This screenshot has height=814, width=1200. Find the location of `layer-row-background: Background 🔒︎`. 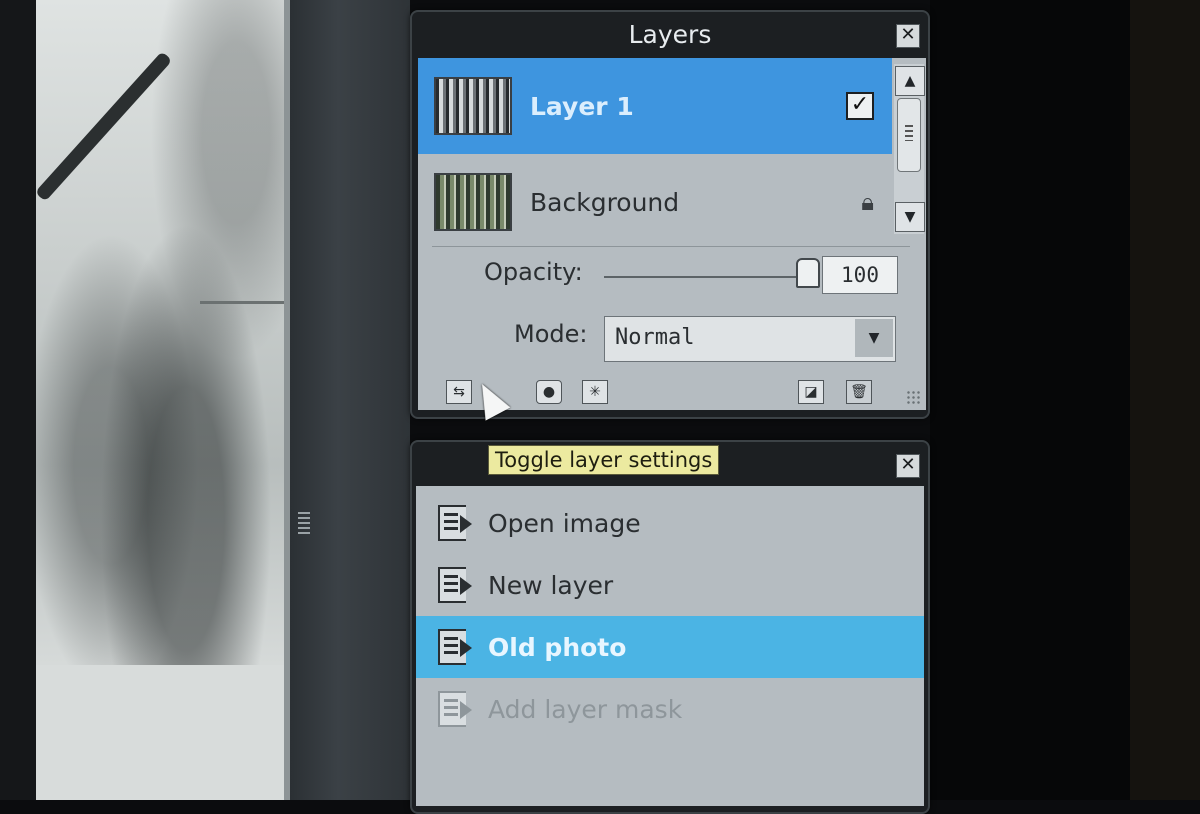

layer-row-background: Background 🔒︎ is located at coordinates (655, 202).